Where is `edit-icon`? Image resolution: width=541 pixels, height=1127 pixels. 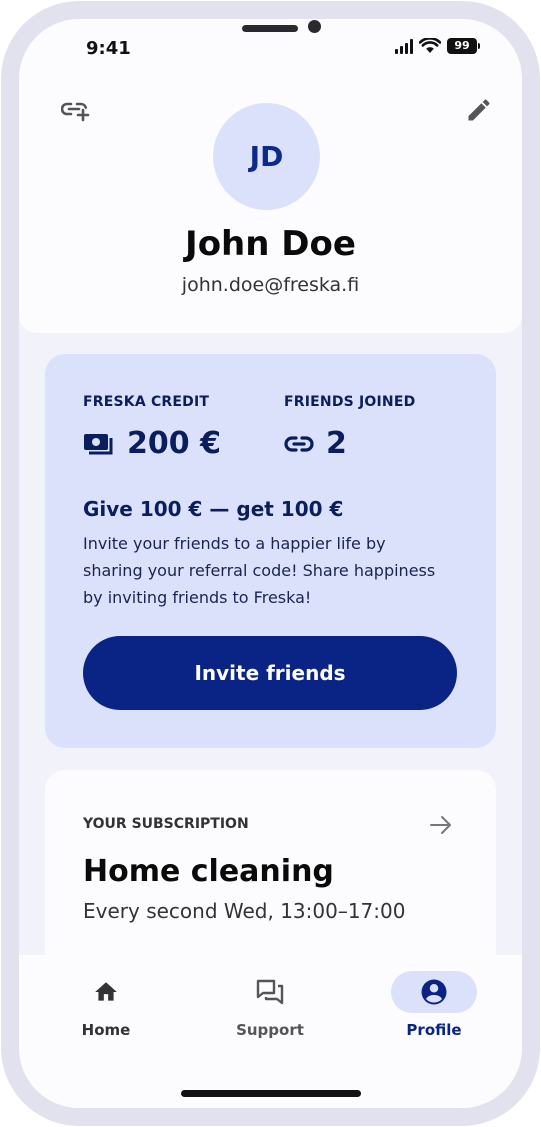 edit-icon is located at coordinates (479, 110).